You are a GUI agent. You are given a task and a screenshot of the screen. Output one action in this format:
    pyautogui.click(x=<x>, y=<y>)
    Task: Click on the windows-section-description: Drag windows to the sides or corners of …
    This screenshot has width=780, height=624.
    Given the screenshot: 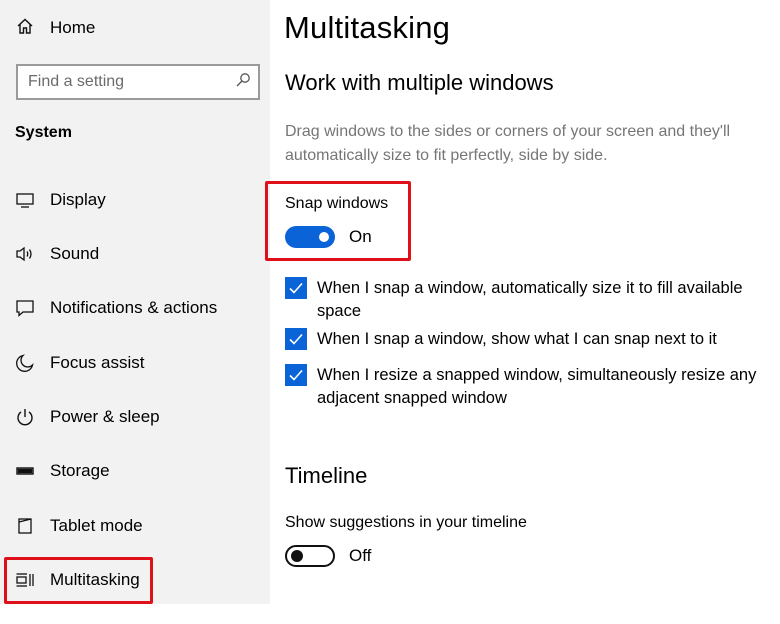 What is the action you would take?
    pyautogui.click(x=508, y=143)
    